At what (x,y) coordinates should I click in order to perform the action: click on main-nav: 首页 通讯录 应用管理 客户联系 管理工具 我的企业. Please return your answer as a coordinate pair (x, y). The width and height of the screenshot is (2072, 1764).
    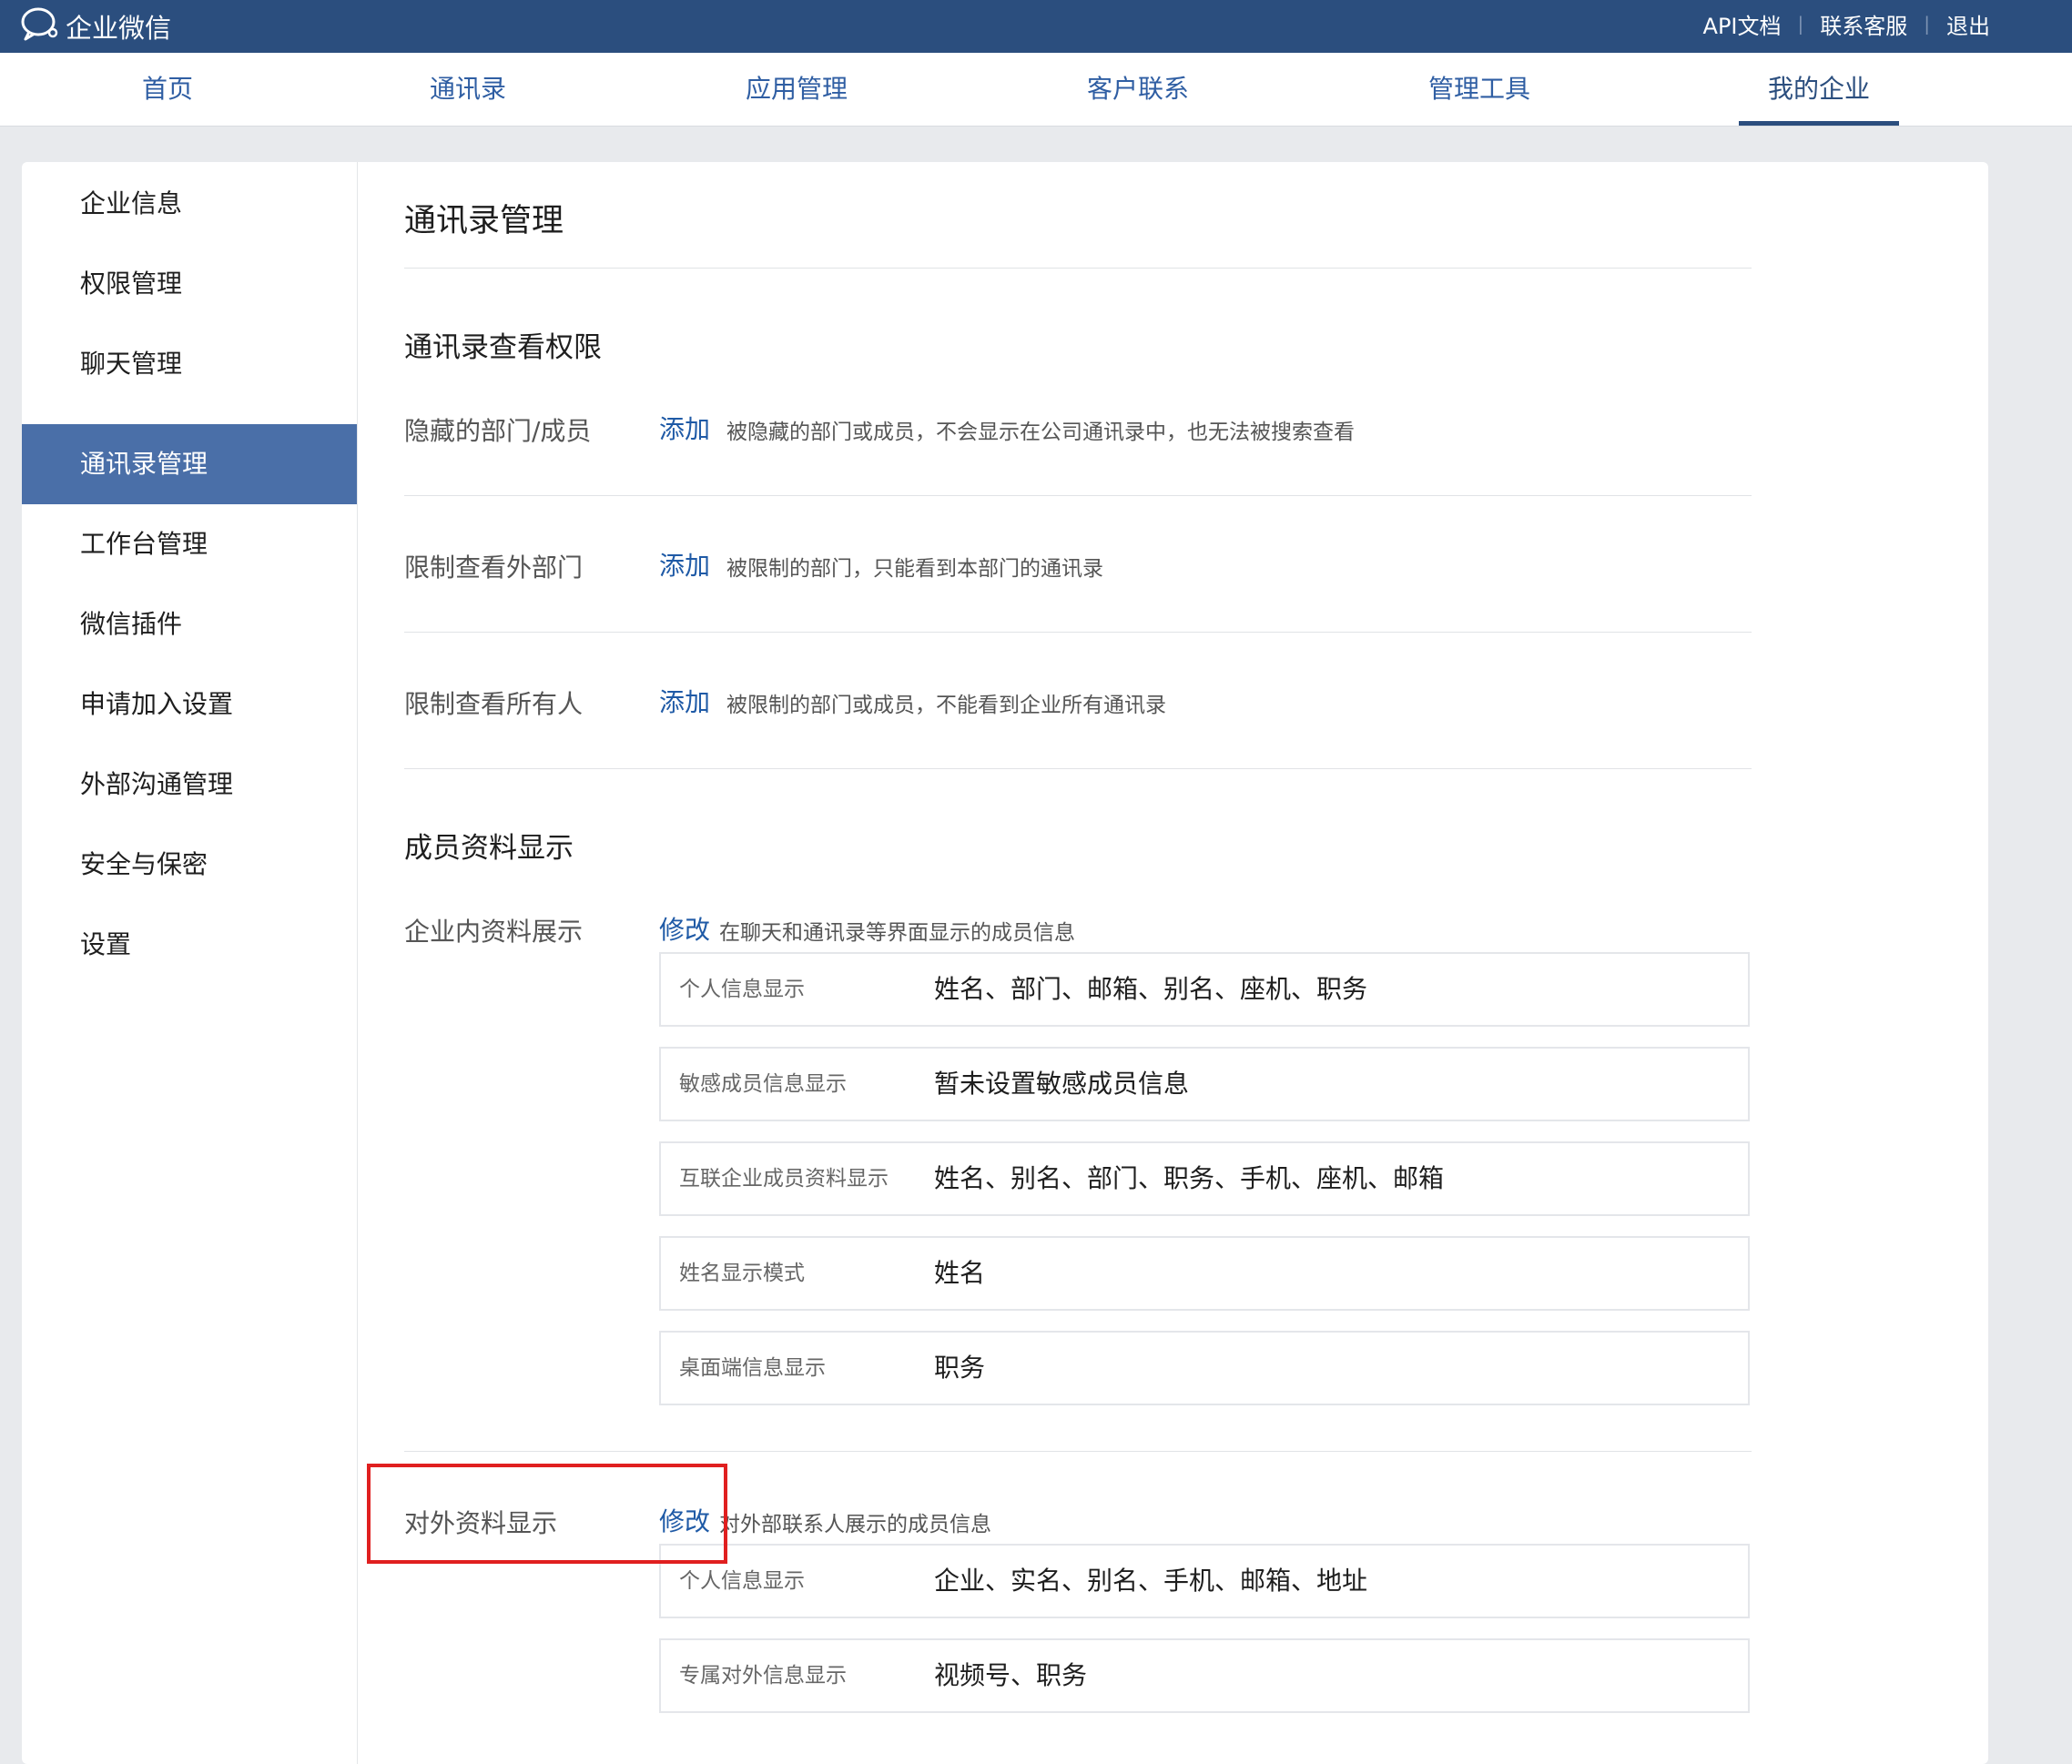
    Looking at the image, I should click on (1036, 90).